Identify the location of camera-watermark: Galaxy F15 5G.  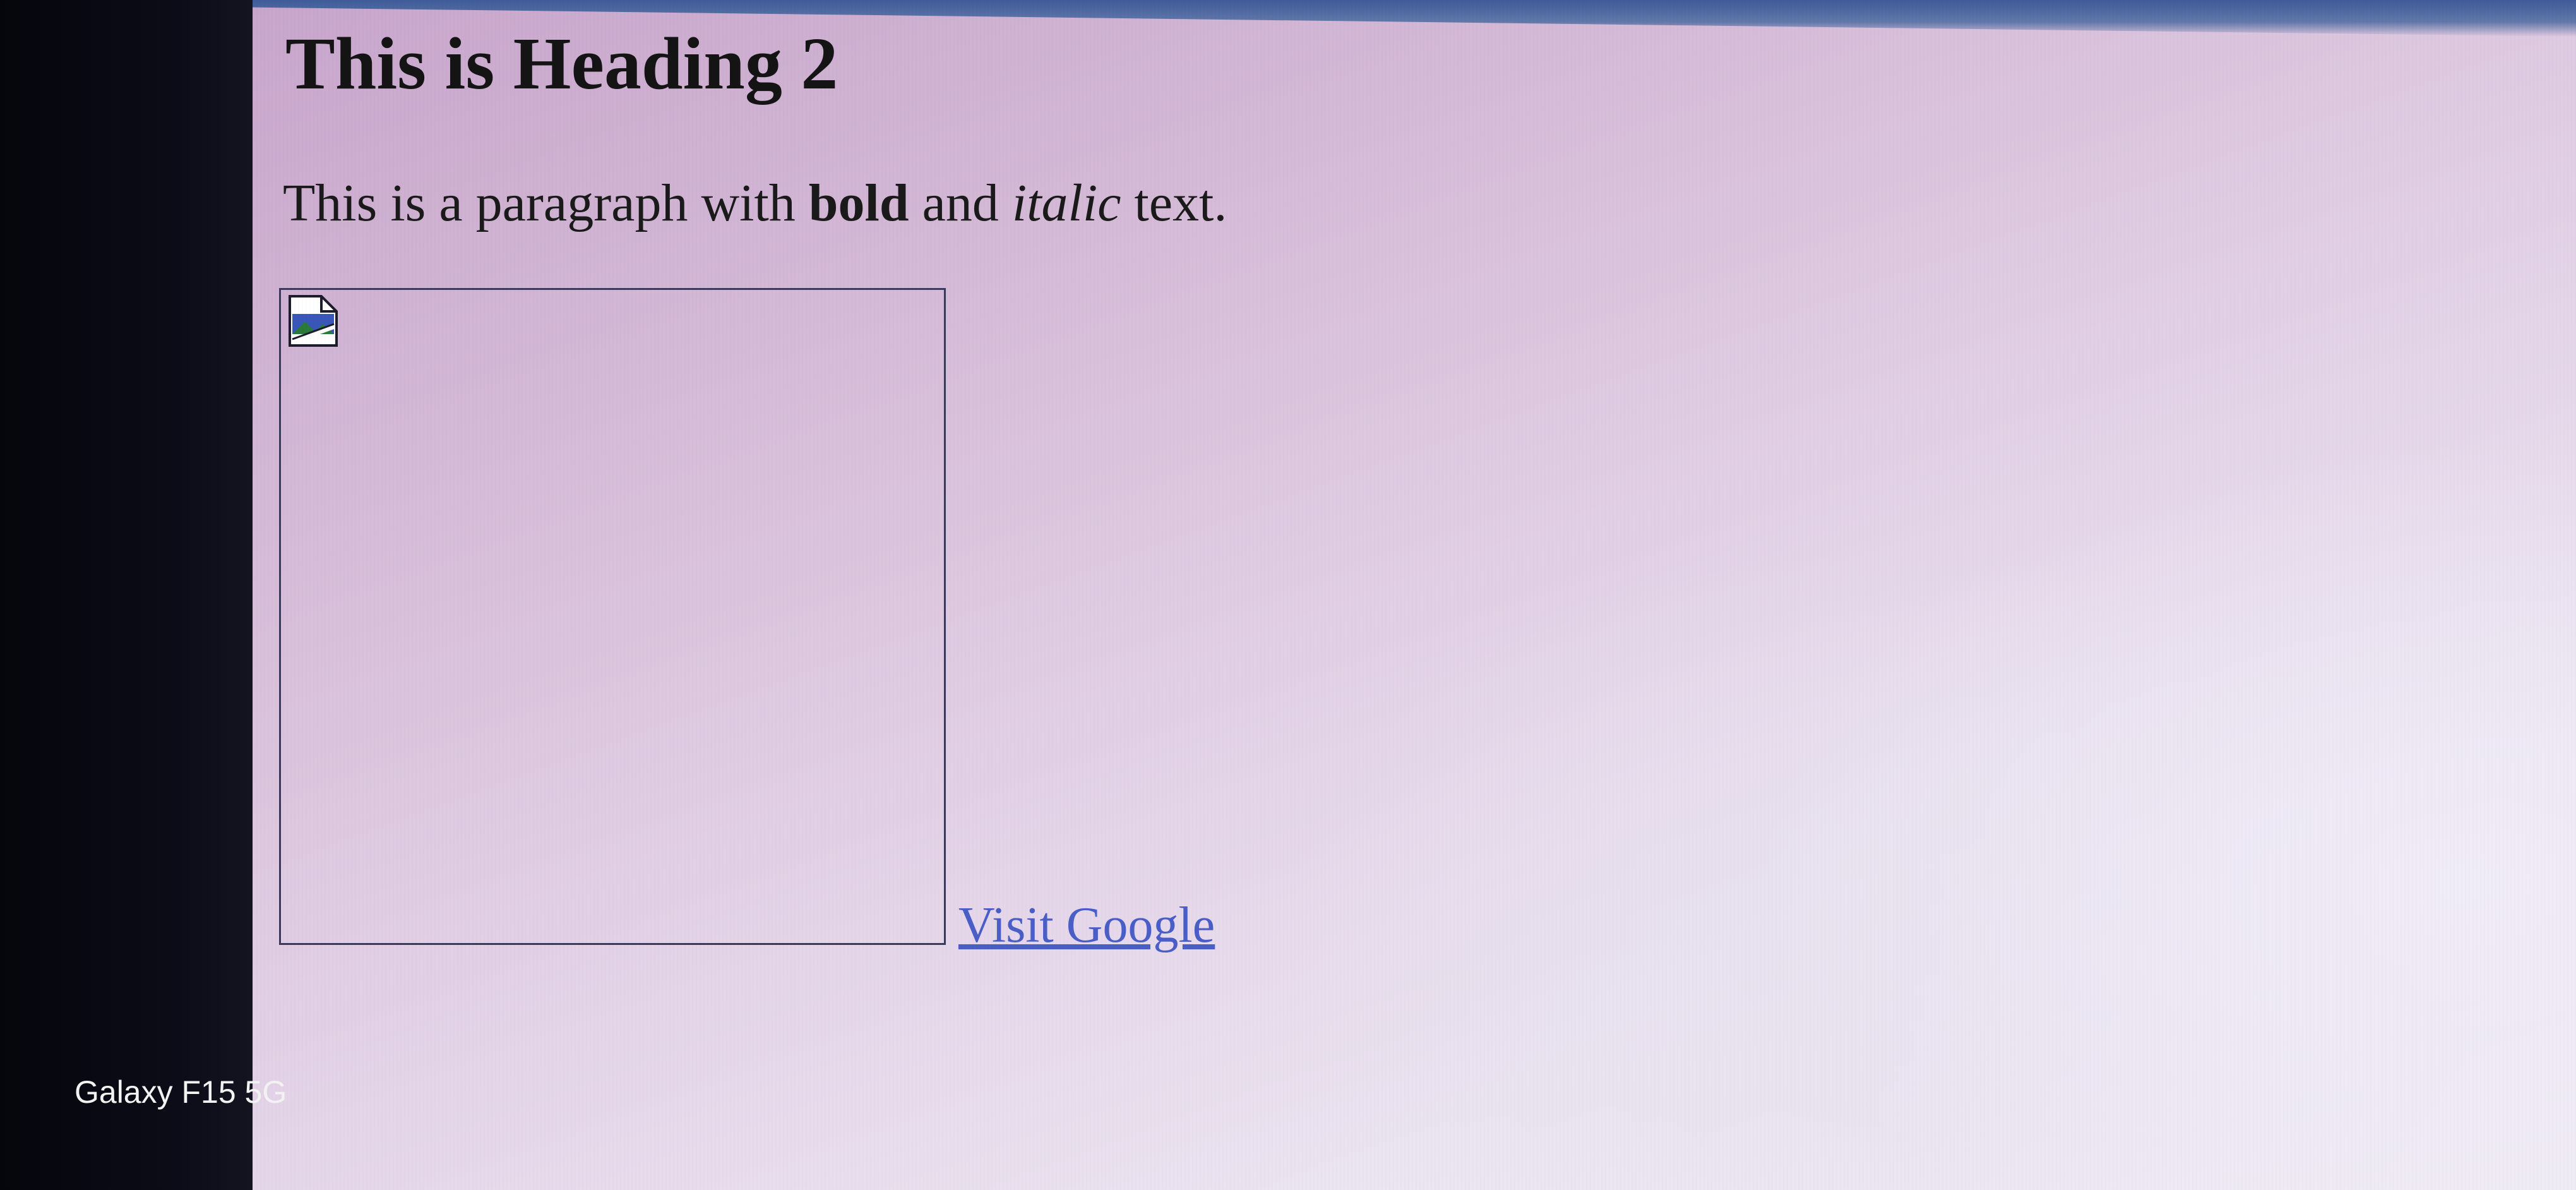
(181, 1092).